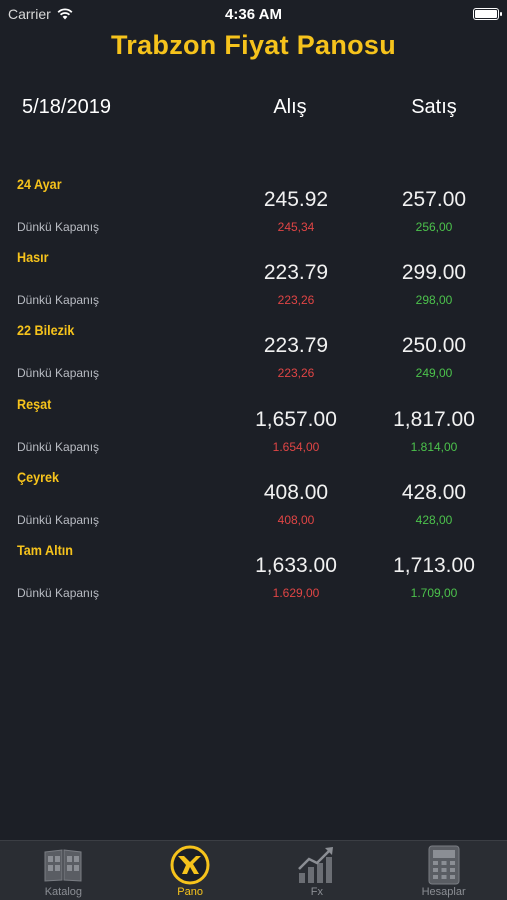 Image resolution: width=507 pixels, height=900 pixels. What do you see at coordinates (45, 549) in the screenshot?
I see `row-name: Tam Altın` at bounding box center [45, 549].